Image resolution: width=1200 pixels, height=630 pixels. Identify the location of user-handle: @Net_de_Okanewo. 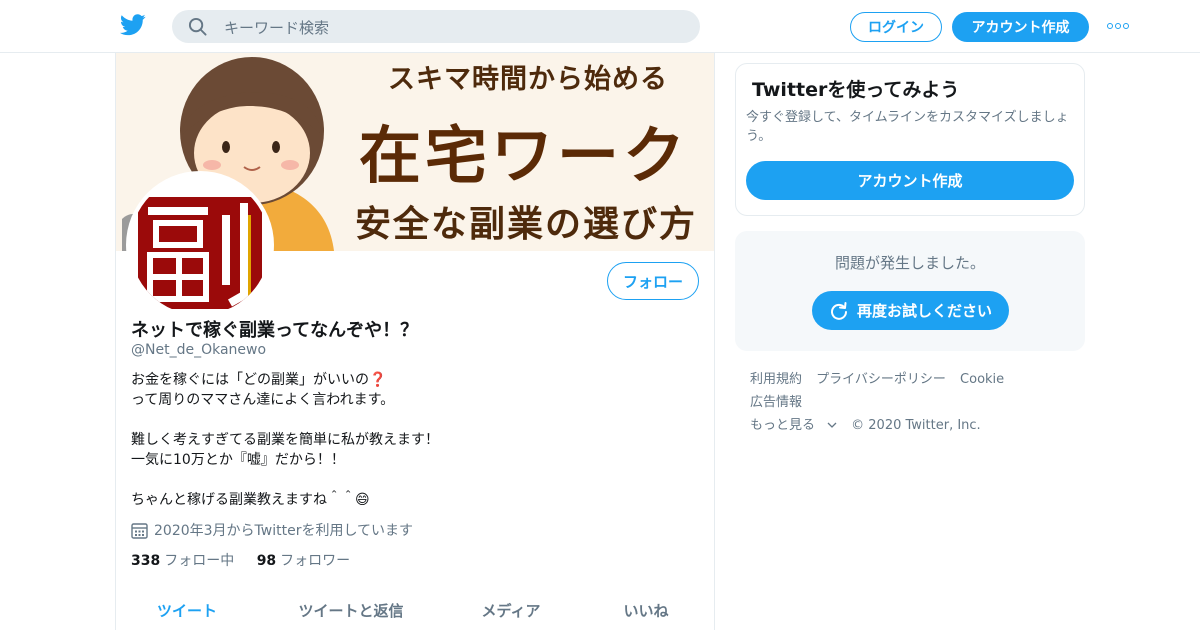
(198, 350).